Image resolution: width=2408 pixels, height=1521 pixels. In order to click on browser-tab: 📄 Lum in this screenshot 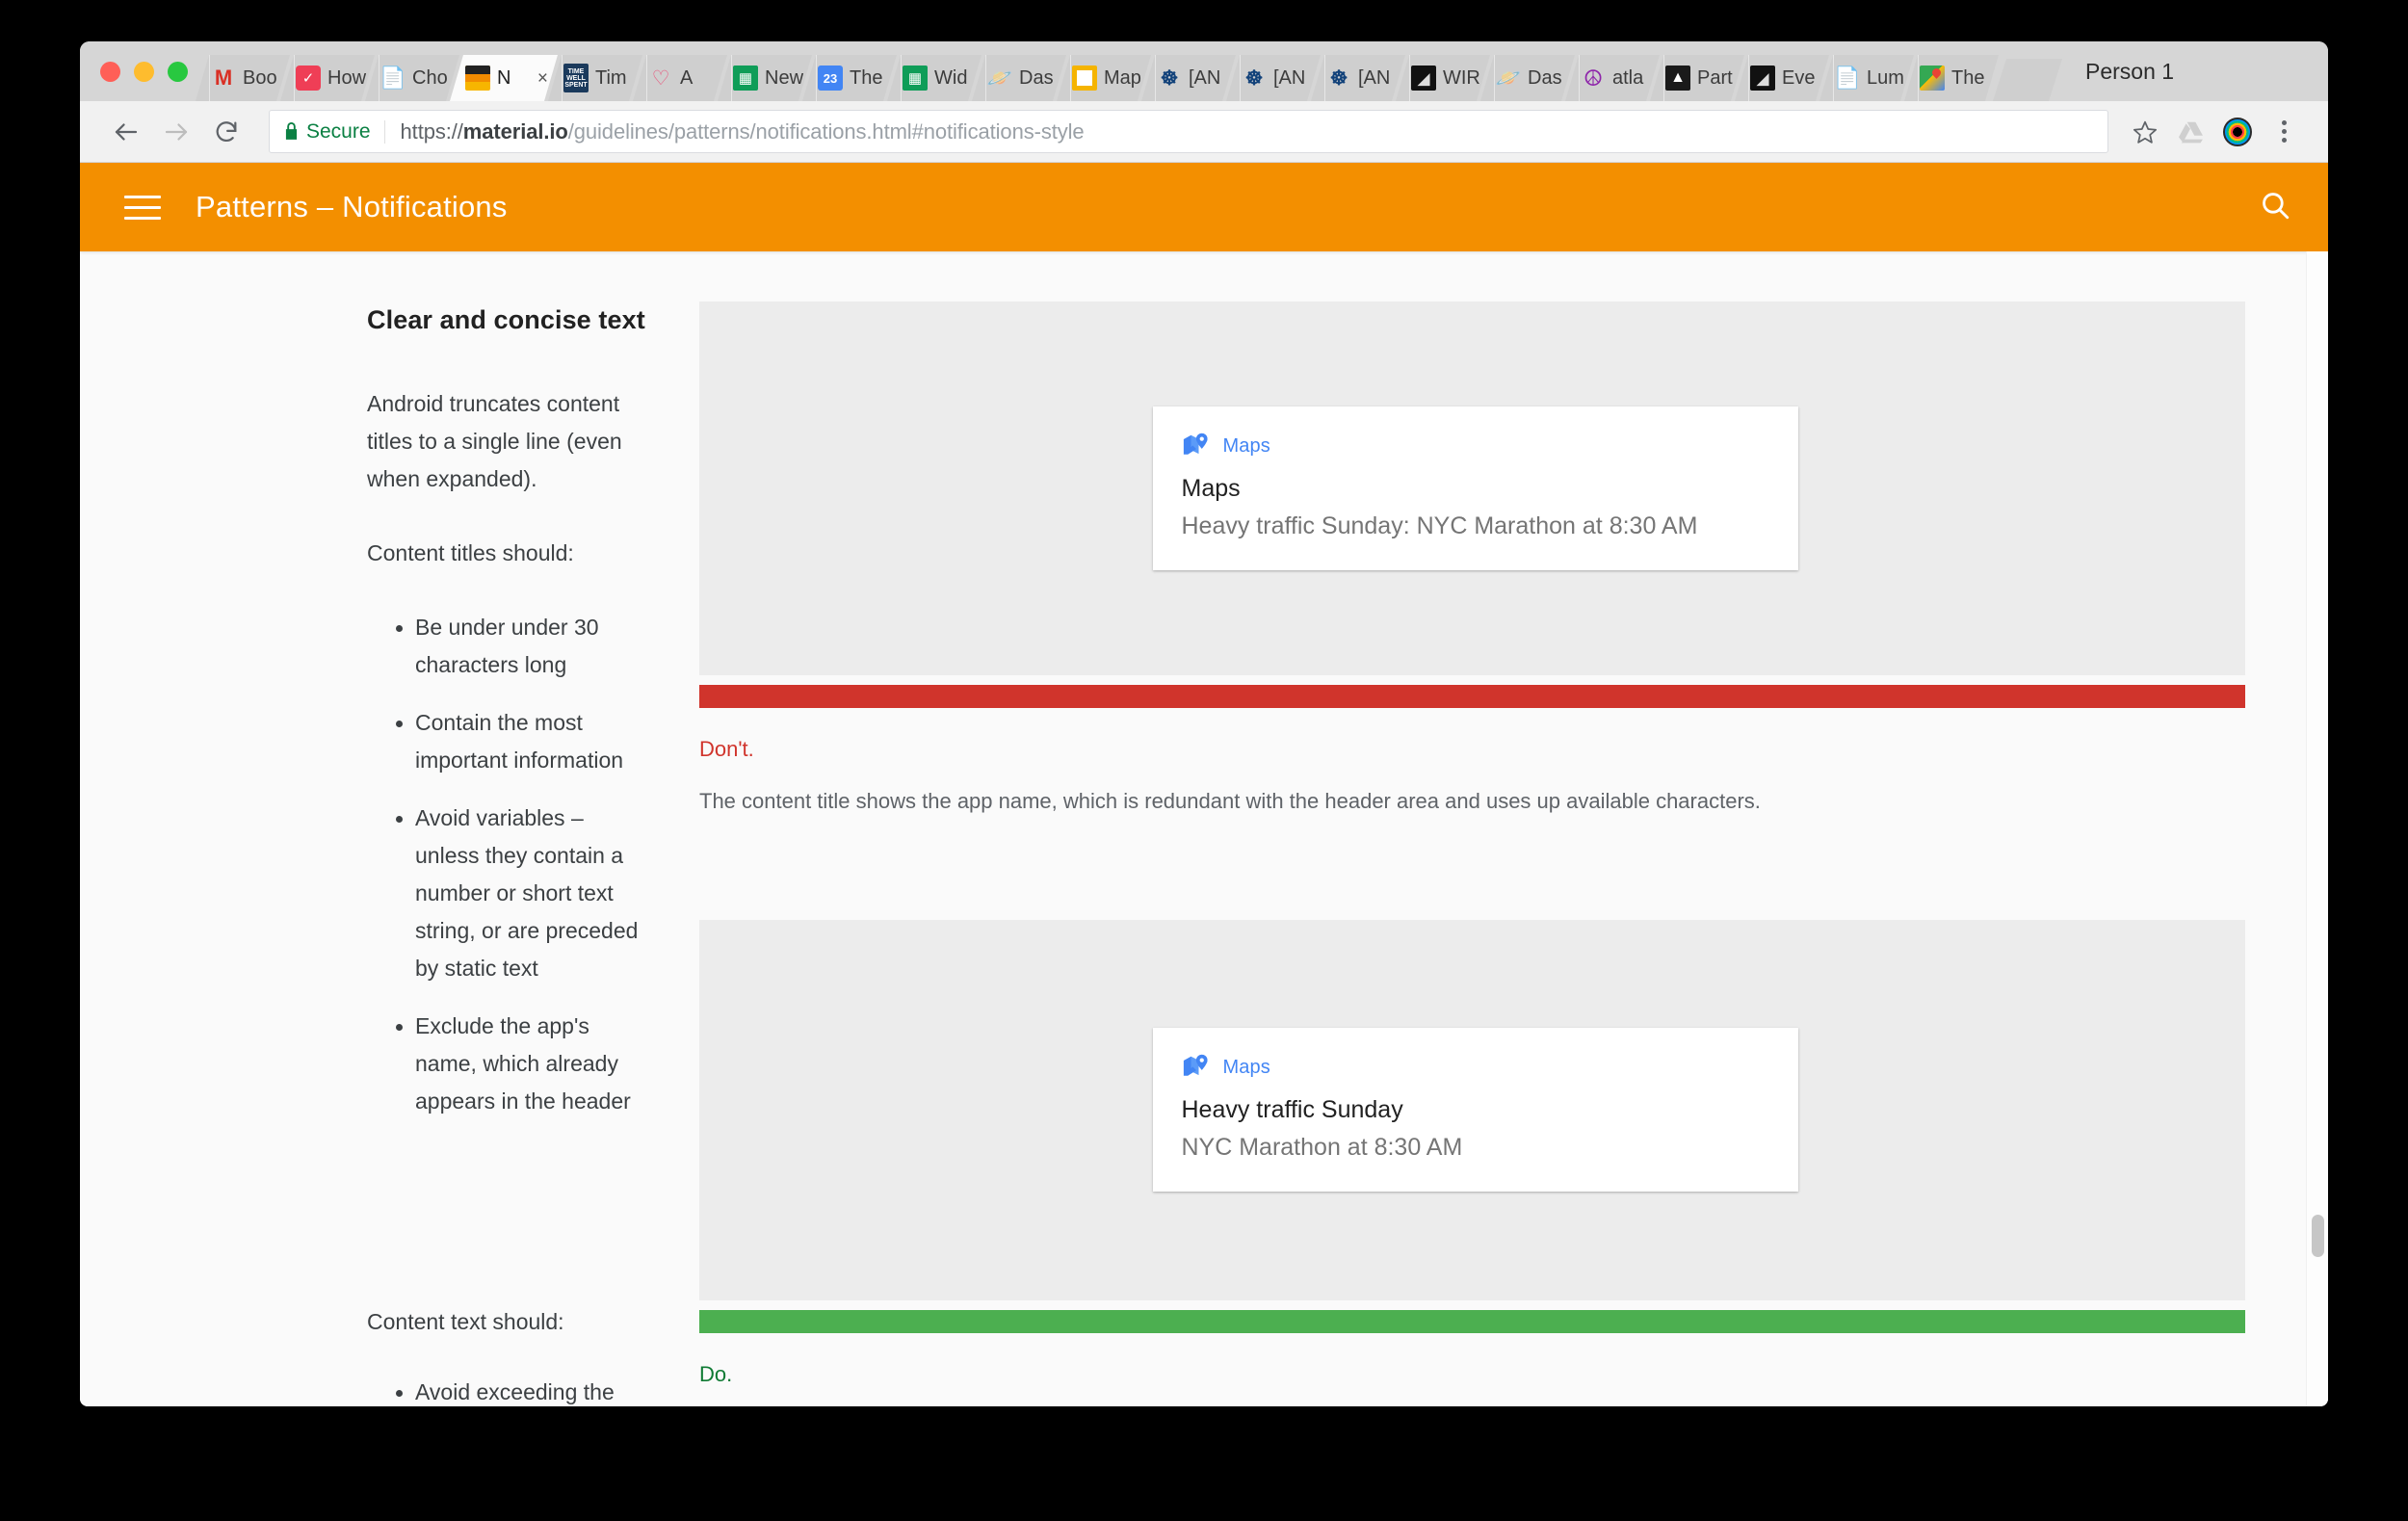, I will do `click(1866, 78)`.